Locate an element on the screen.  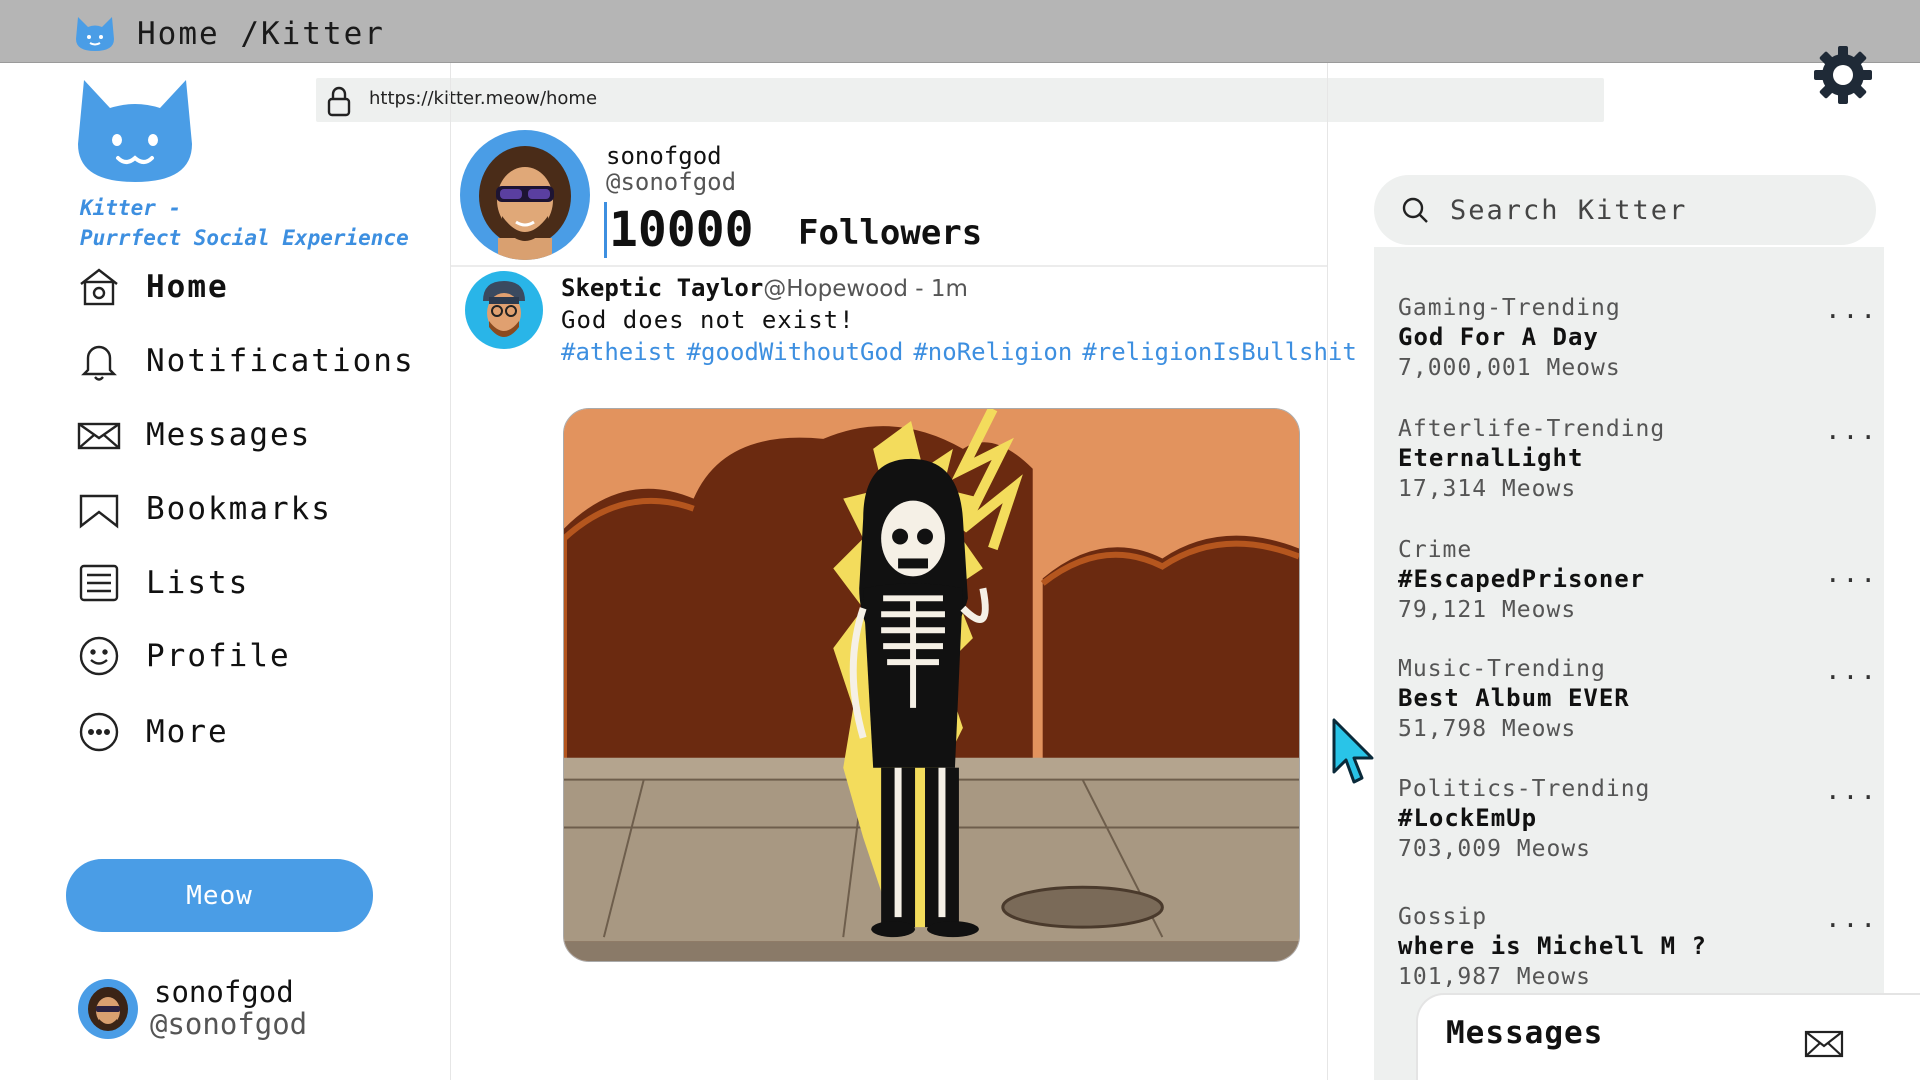
profile-name: sonofgod is located at coordinates (664, 156).